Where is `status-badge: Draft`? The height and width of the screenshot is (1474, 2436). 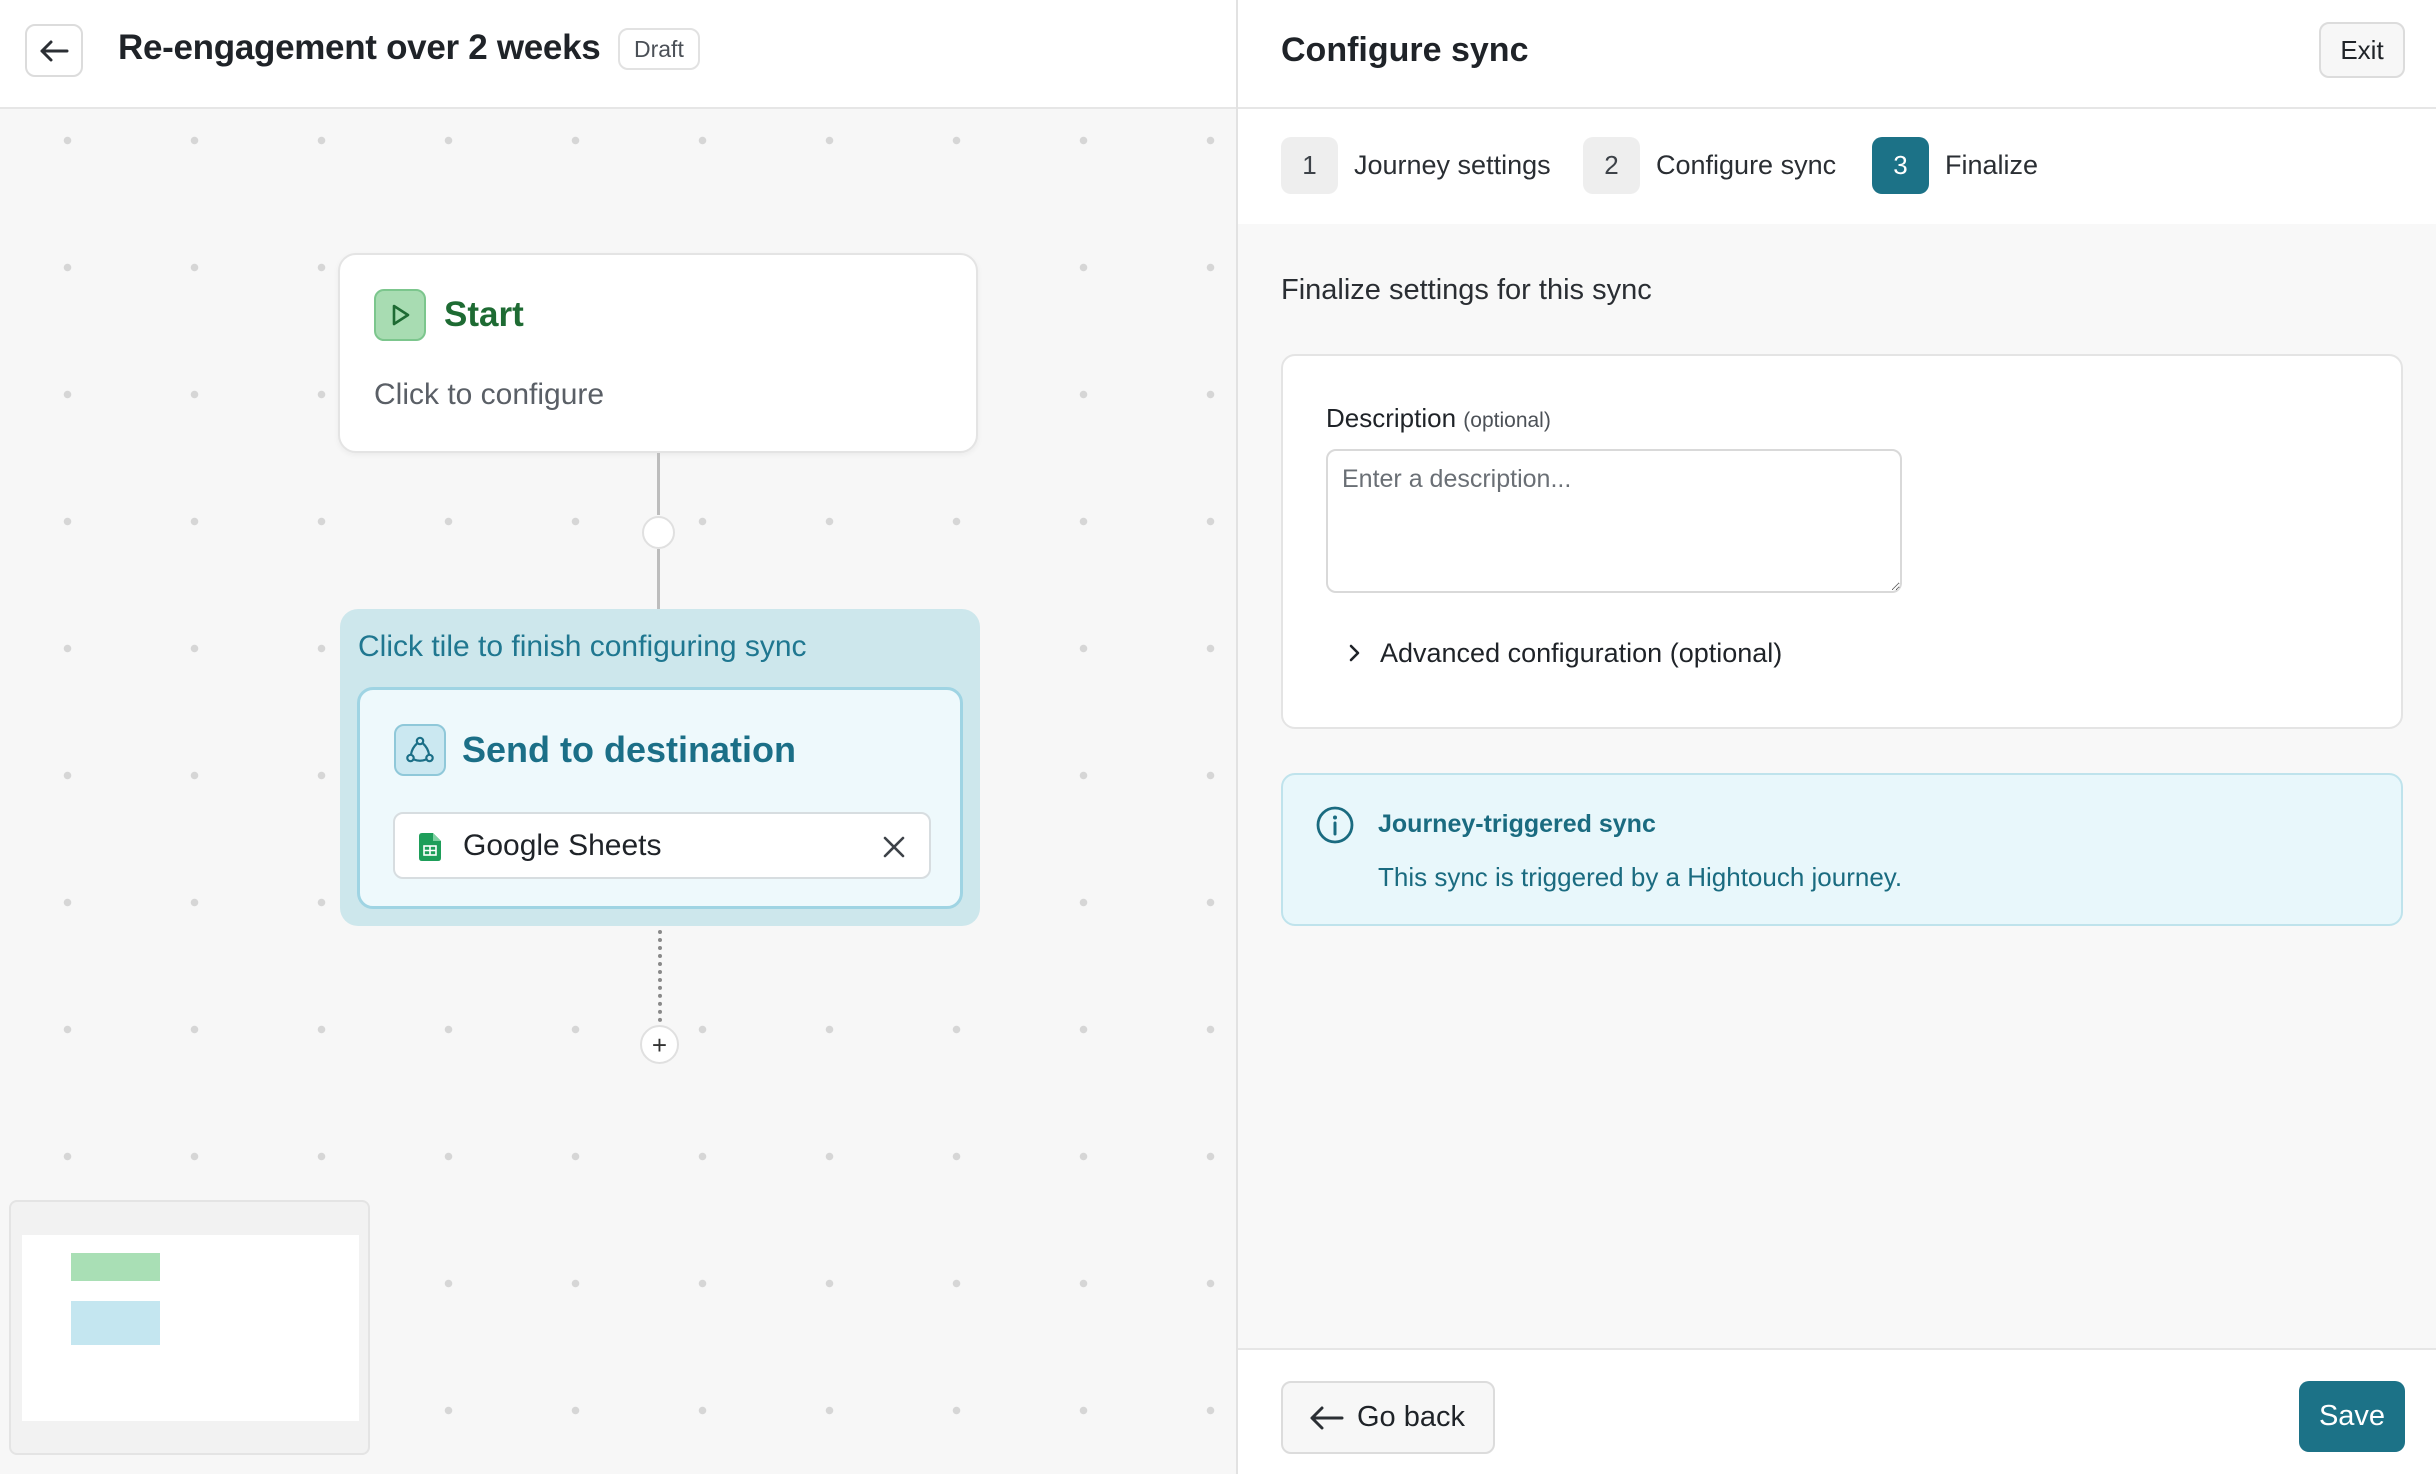 status-badge: Draft is located at coordinates (659, 49).